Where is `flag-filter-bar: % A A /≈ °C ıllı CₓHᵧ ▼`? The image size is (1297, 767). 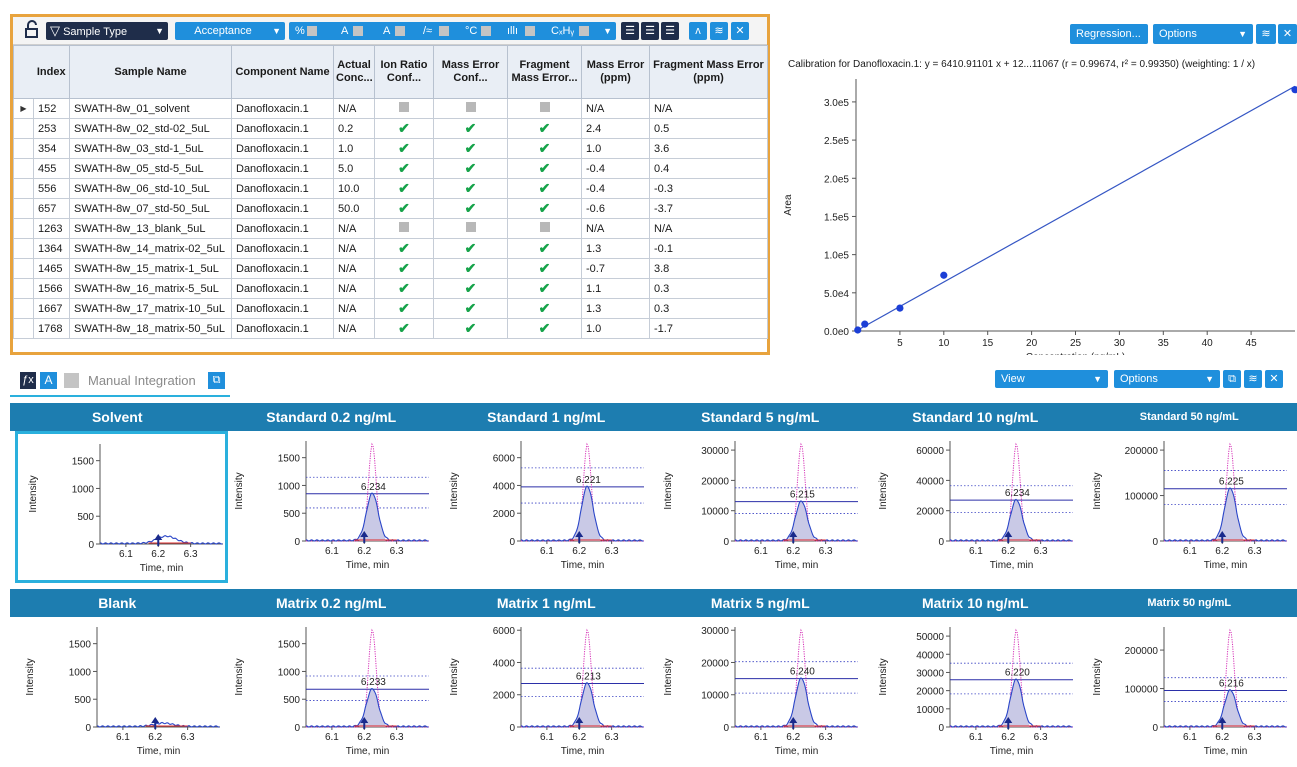
flag-filter-bar: % A A /≈ °C ıllı CₓHᵧ ▼ is located at coordinates (452, 31).